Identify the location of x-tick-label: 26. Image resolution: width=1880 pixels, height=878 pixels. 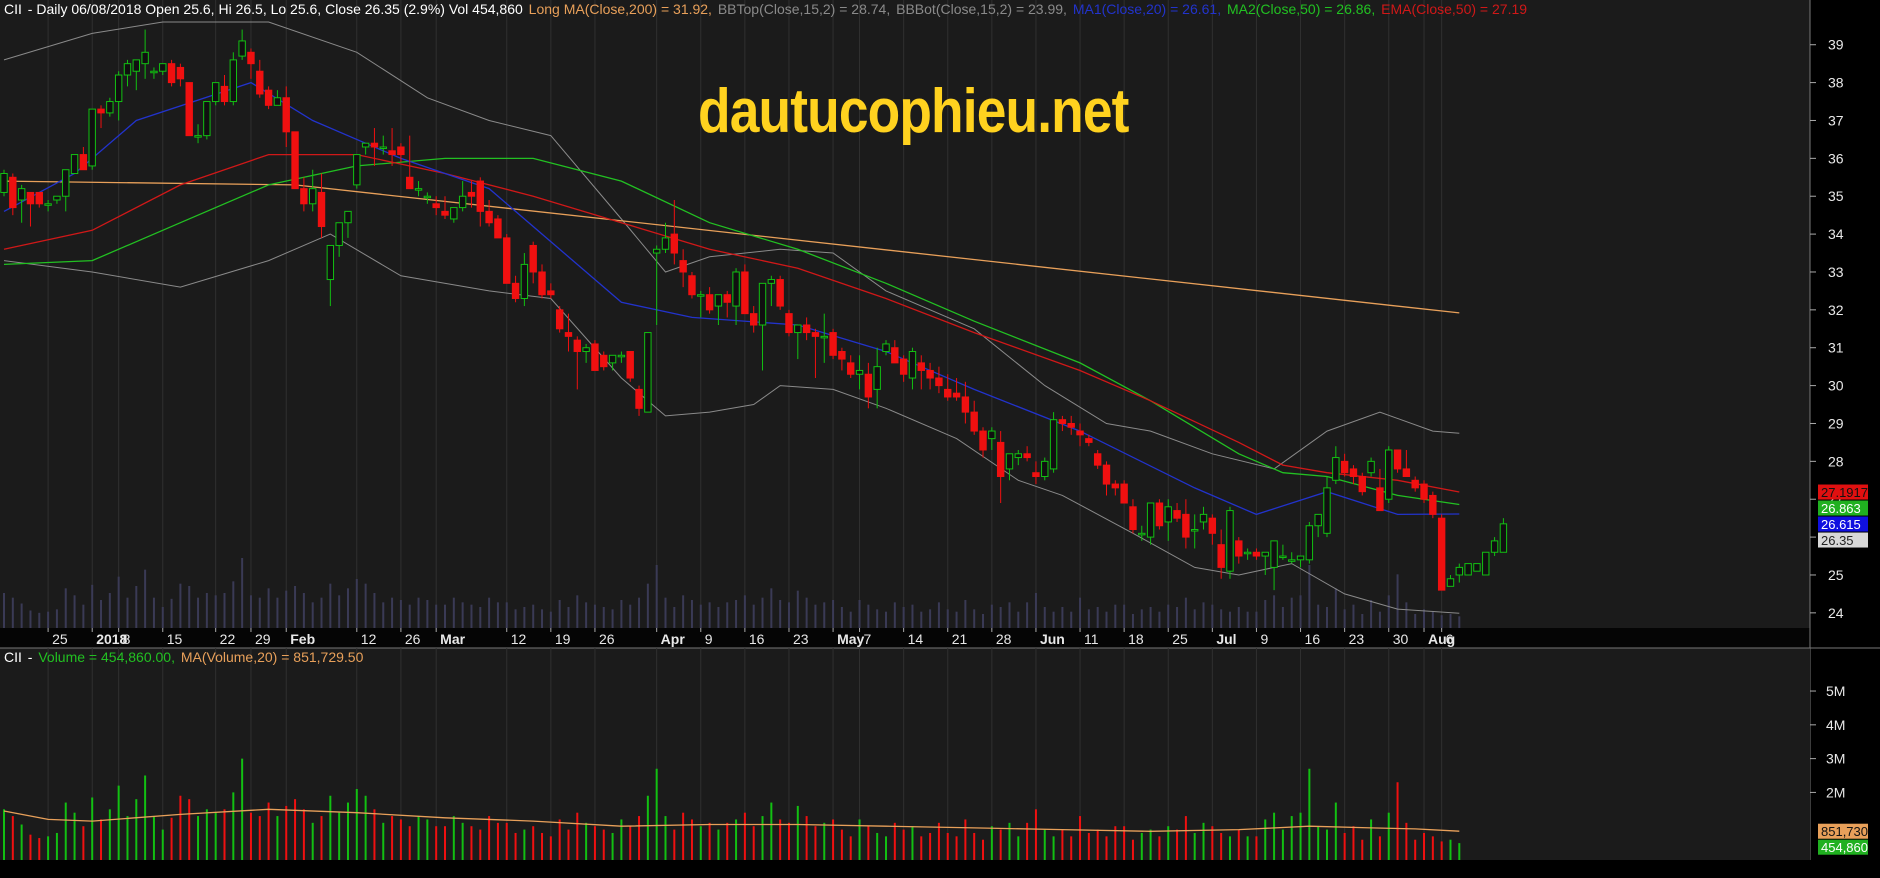
(607, 639).